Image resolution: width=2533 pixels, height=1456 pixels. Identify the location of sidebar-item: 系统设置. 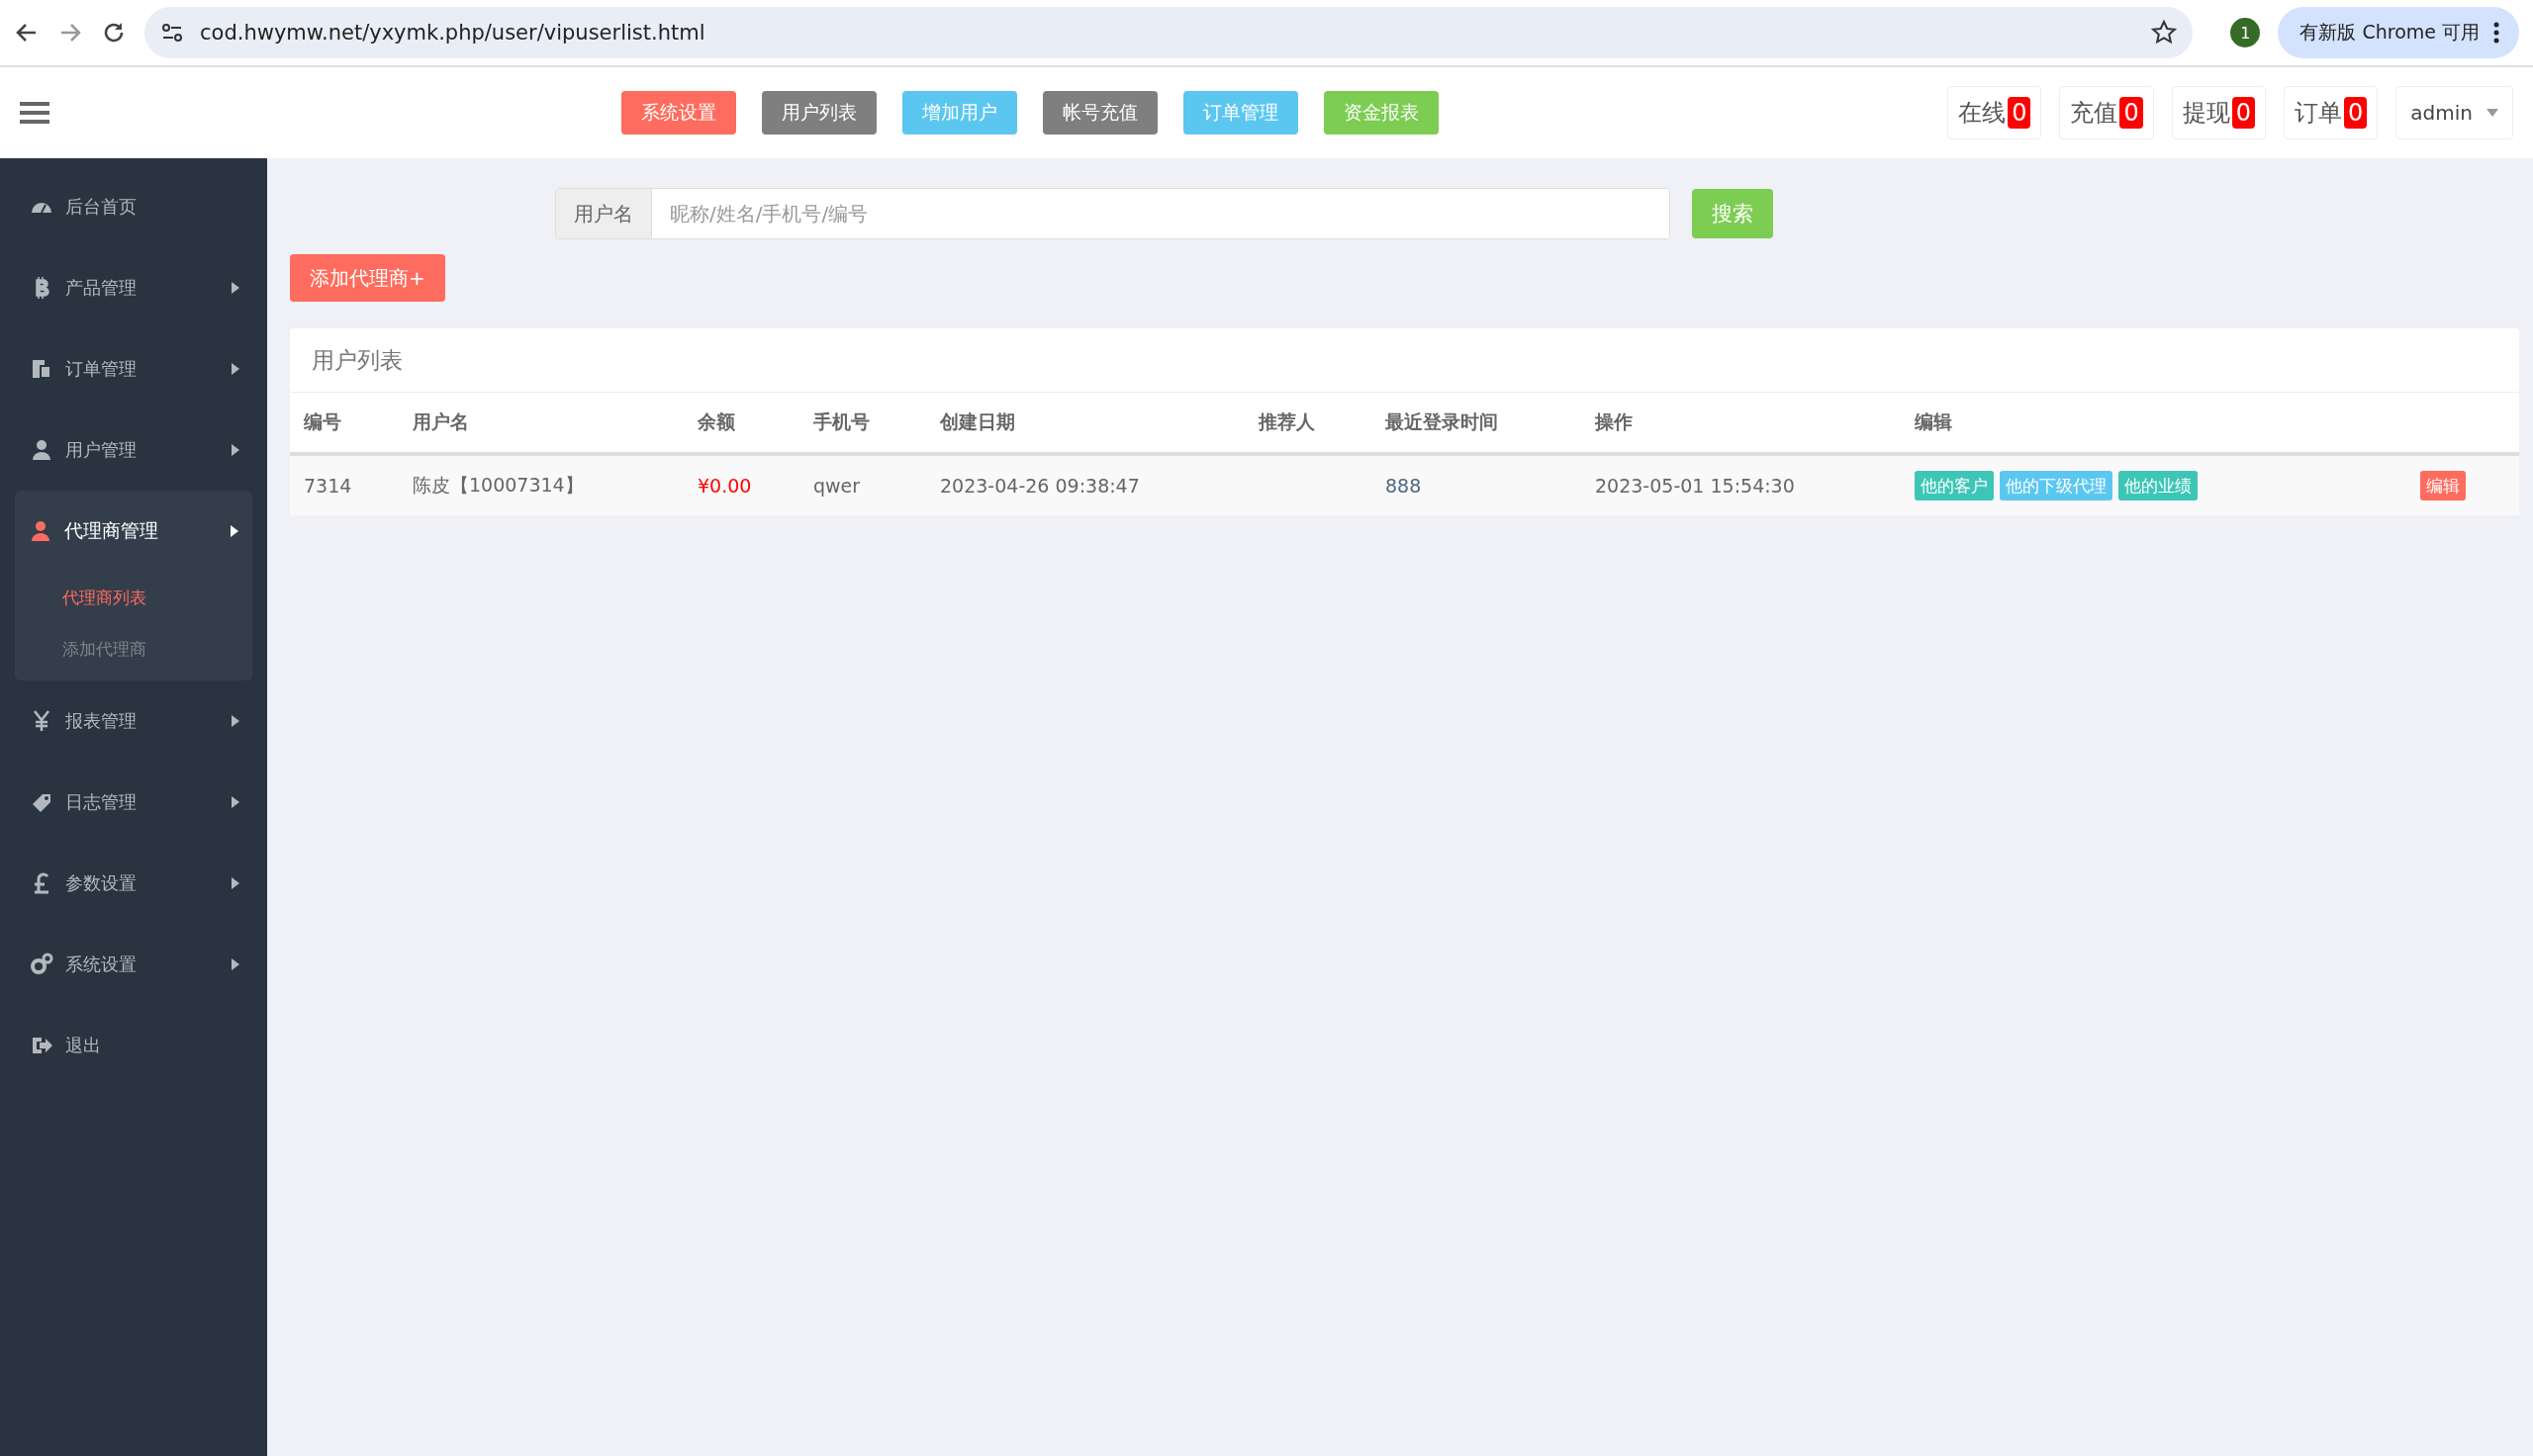
(133, 964).